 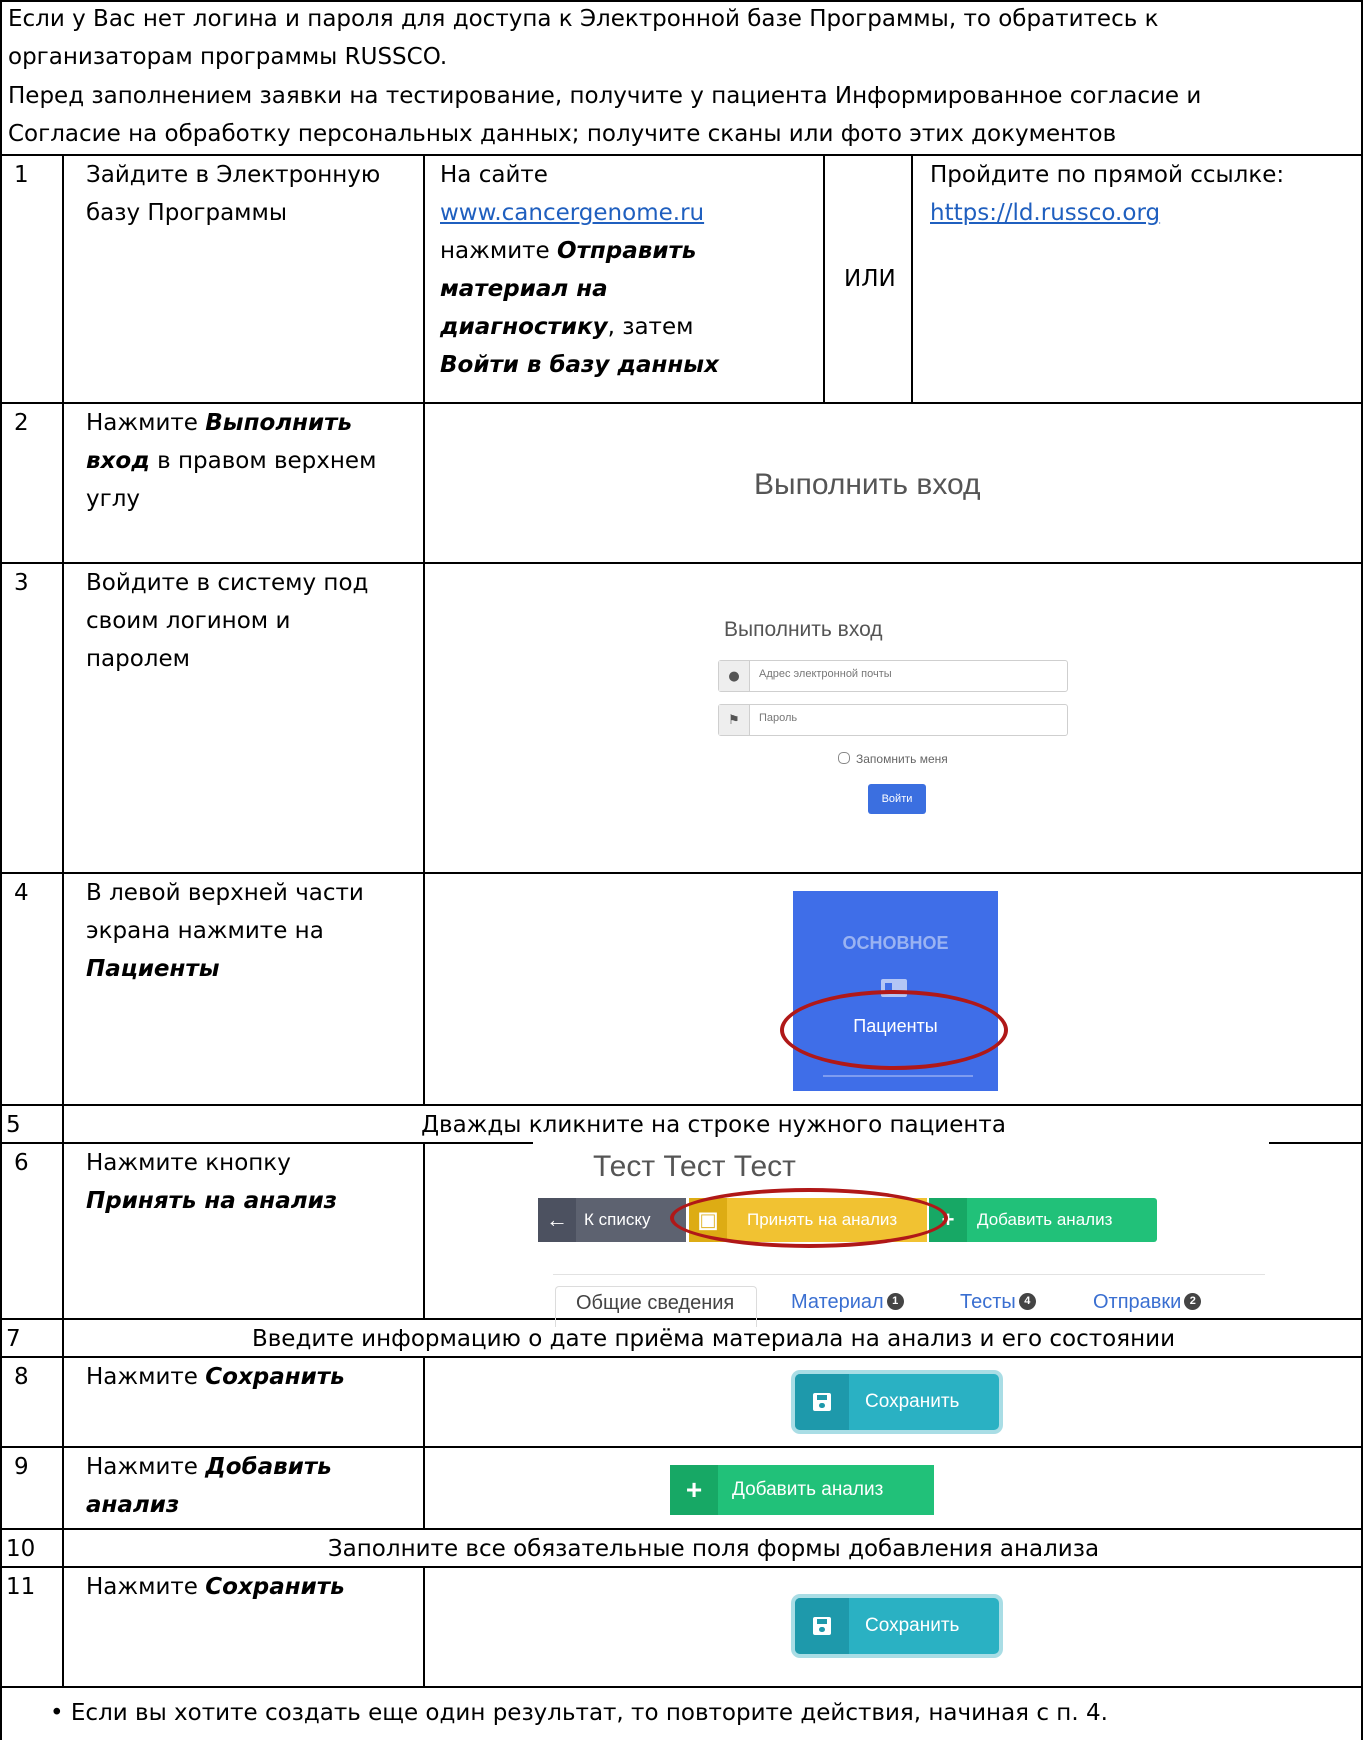 I want to click on option-bold: Войти в базу данных, so click(x=579, y=365).